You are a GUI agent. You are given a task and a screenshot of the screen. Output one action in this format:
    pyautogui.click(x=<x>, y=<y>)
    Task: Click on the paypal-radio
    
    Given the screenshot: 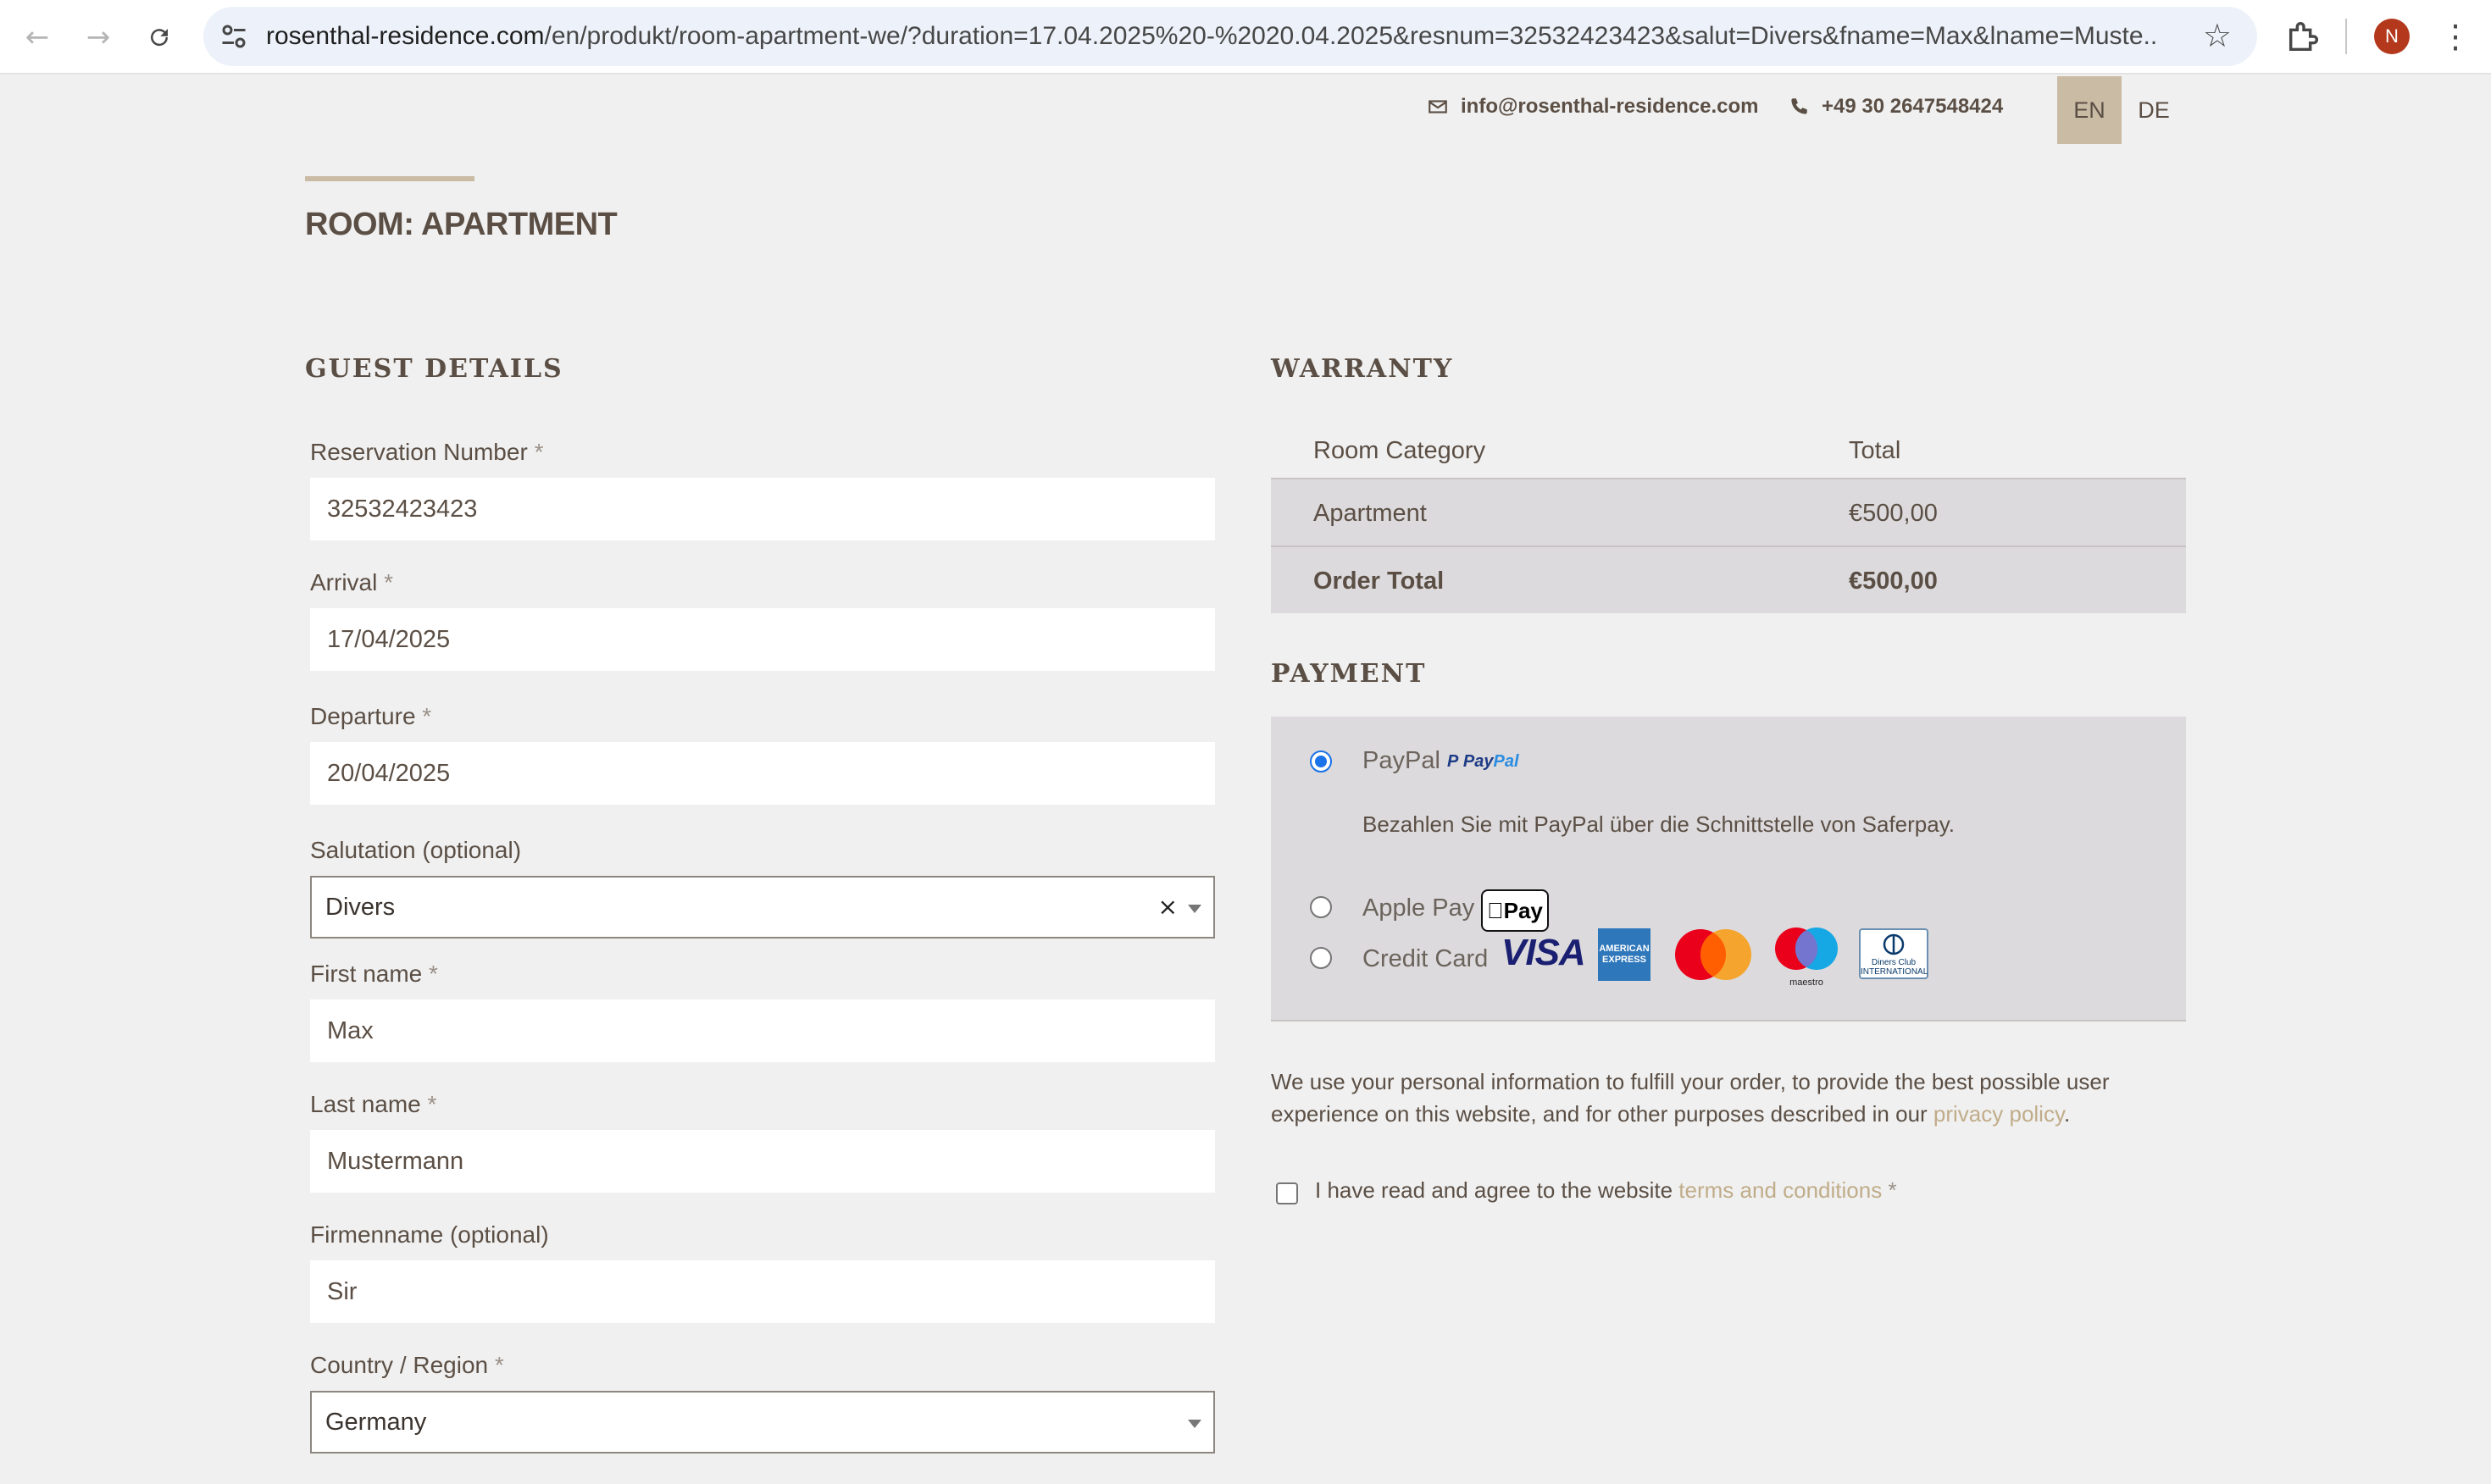 What is the action you would take?
    pyautogui.click(x=1321, y=761)
    